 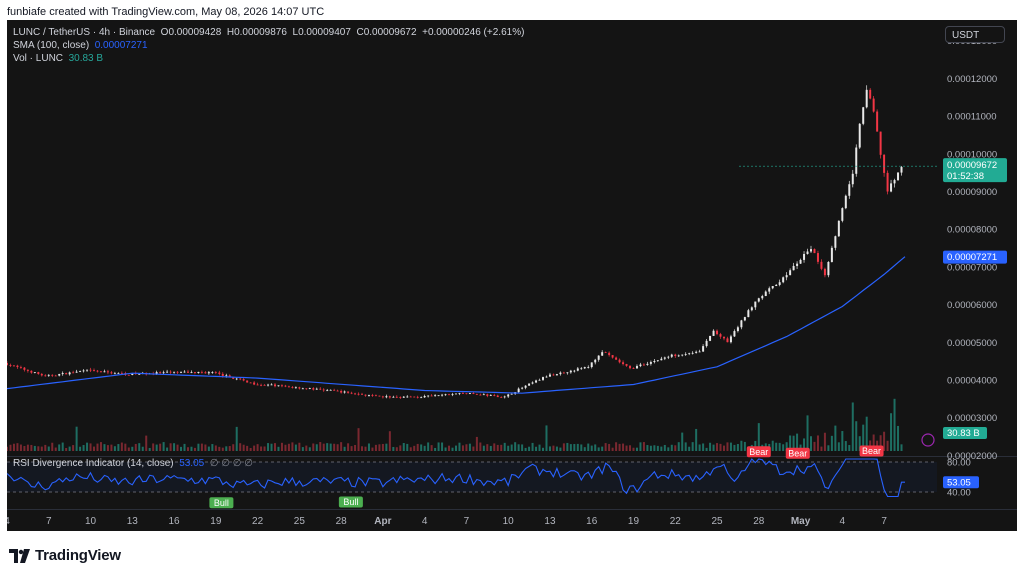 I want to click on alert-icon, so click(x=928, y=440).